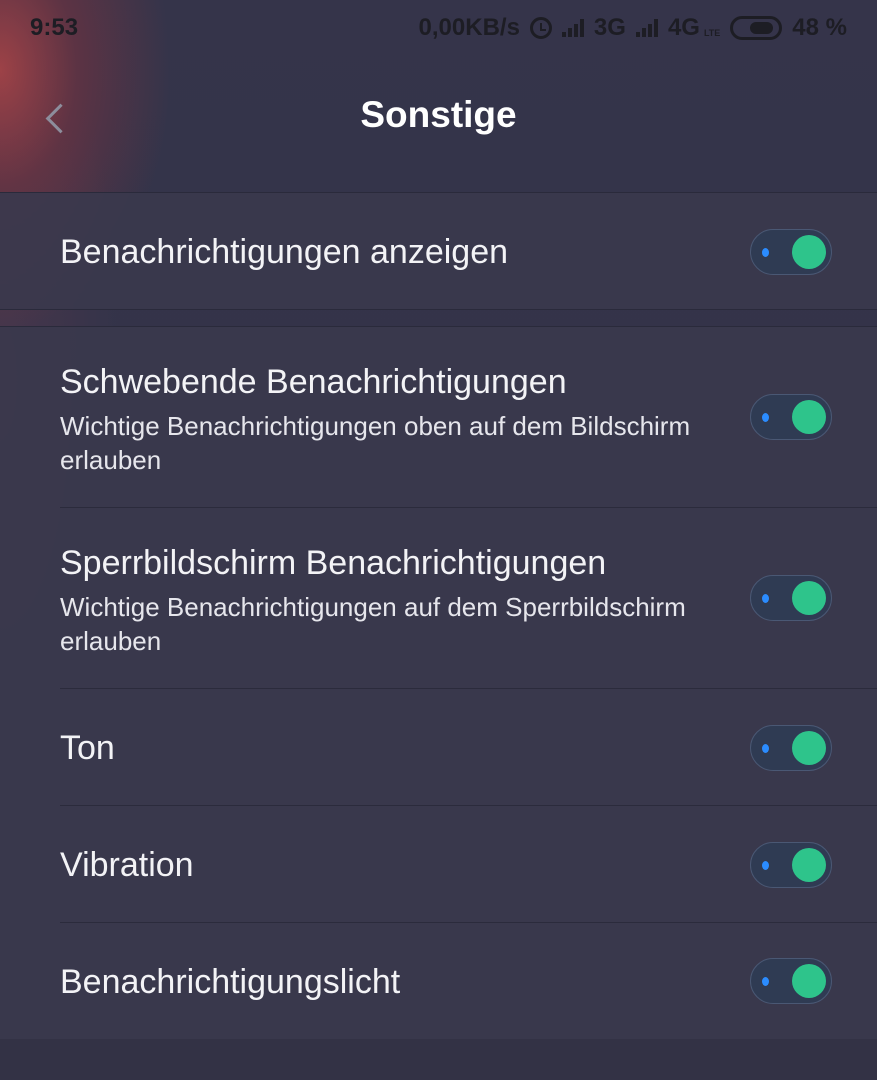 This screenshot has width=877, height=1080. I want to click on setting-title: Ton, so click(87, 748).